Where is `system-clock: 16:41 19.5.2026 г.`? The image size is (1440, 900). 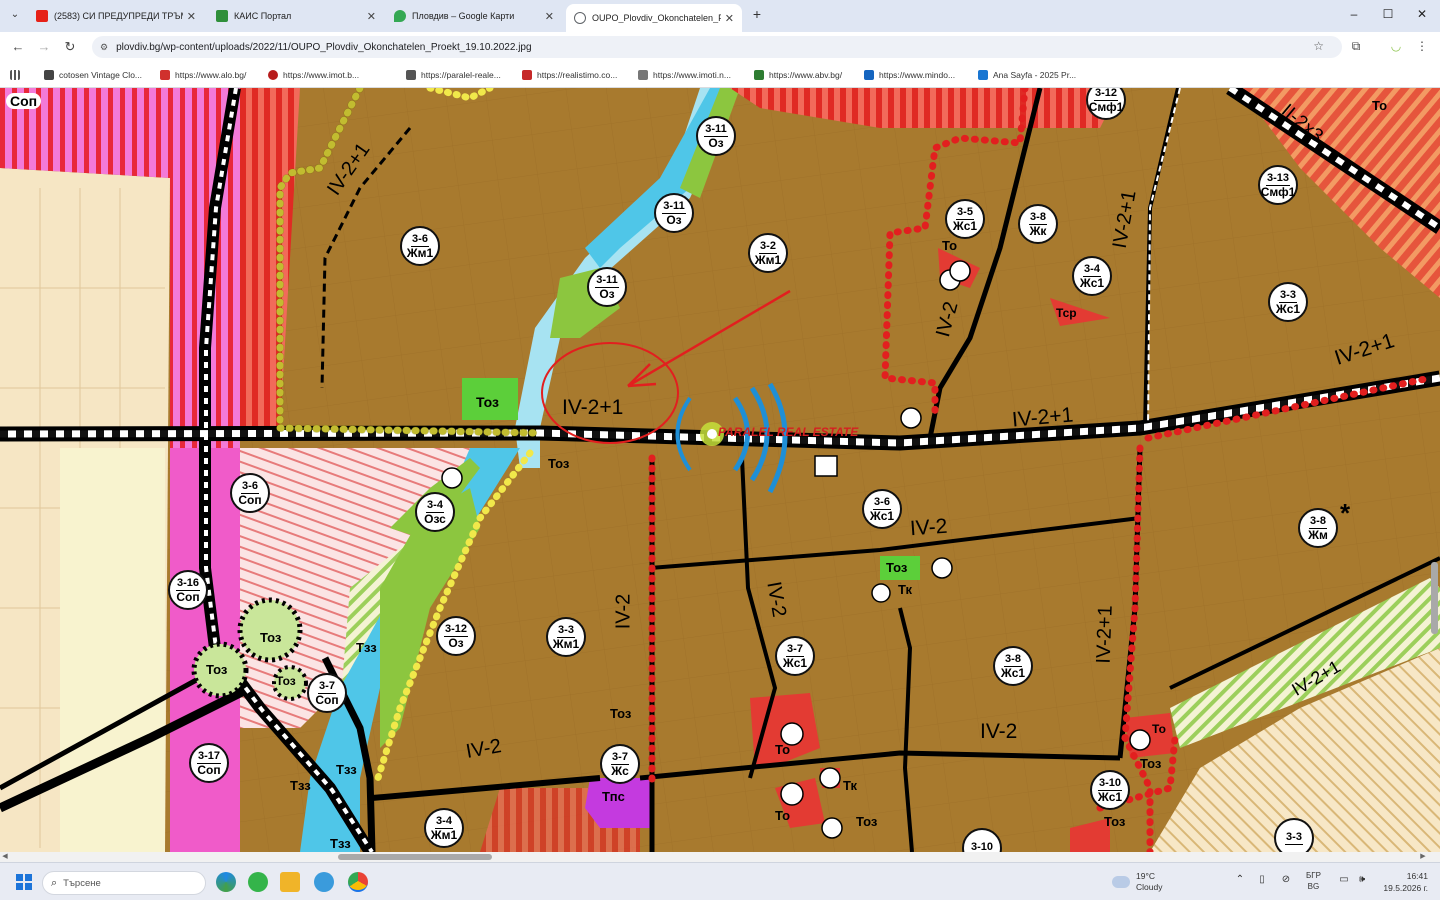 system-clock: 16:41 19.5.2026 г. is located at coordinates (1403, 882).